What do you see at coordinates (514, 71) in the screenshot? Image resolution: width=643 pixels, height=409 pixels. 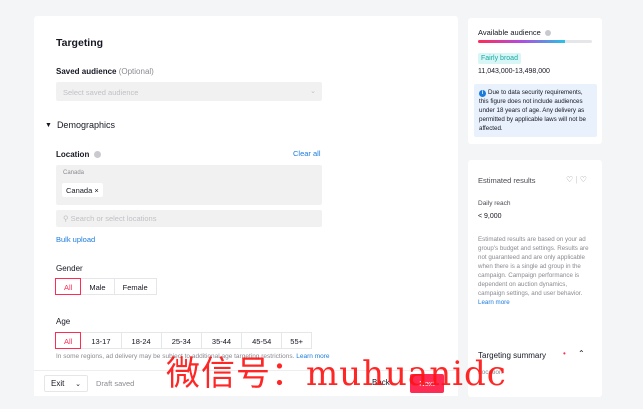 I see `audience-size-range: 11,043,000-13,498,000` at bounding box center [514, 71].